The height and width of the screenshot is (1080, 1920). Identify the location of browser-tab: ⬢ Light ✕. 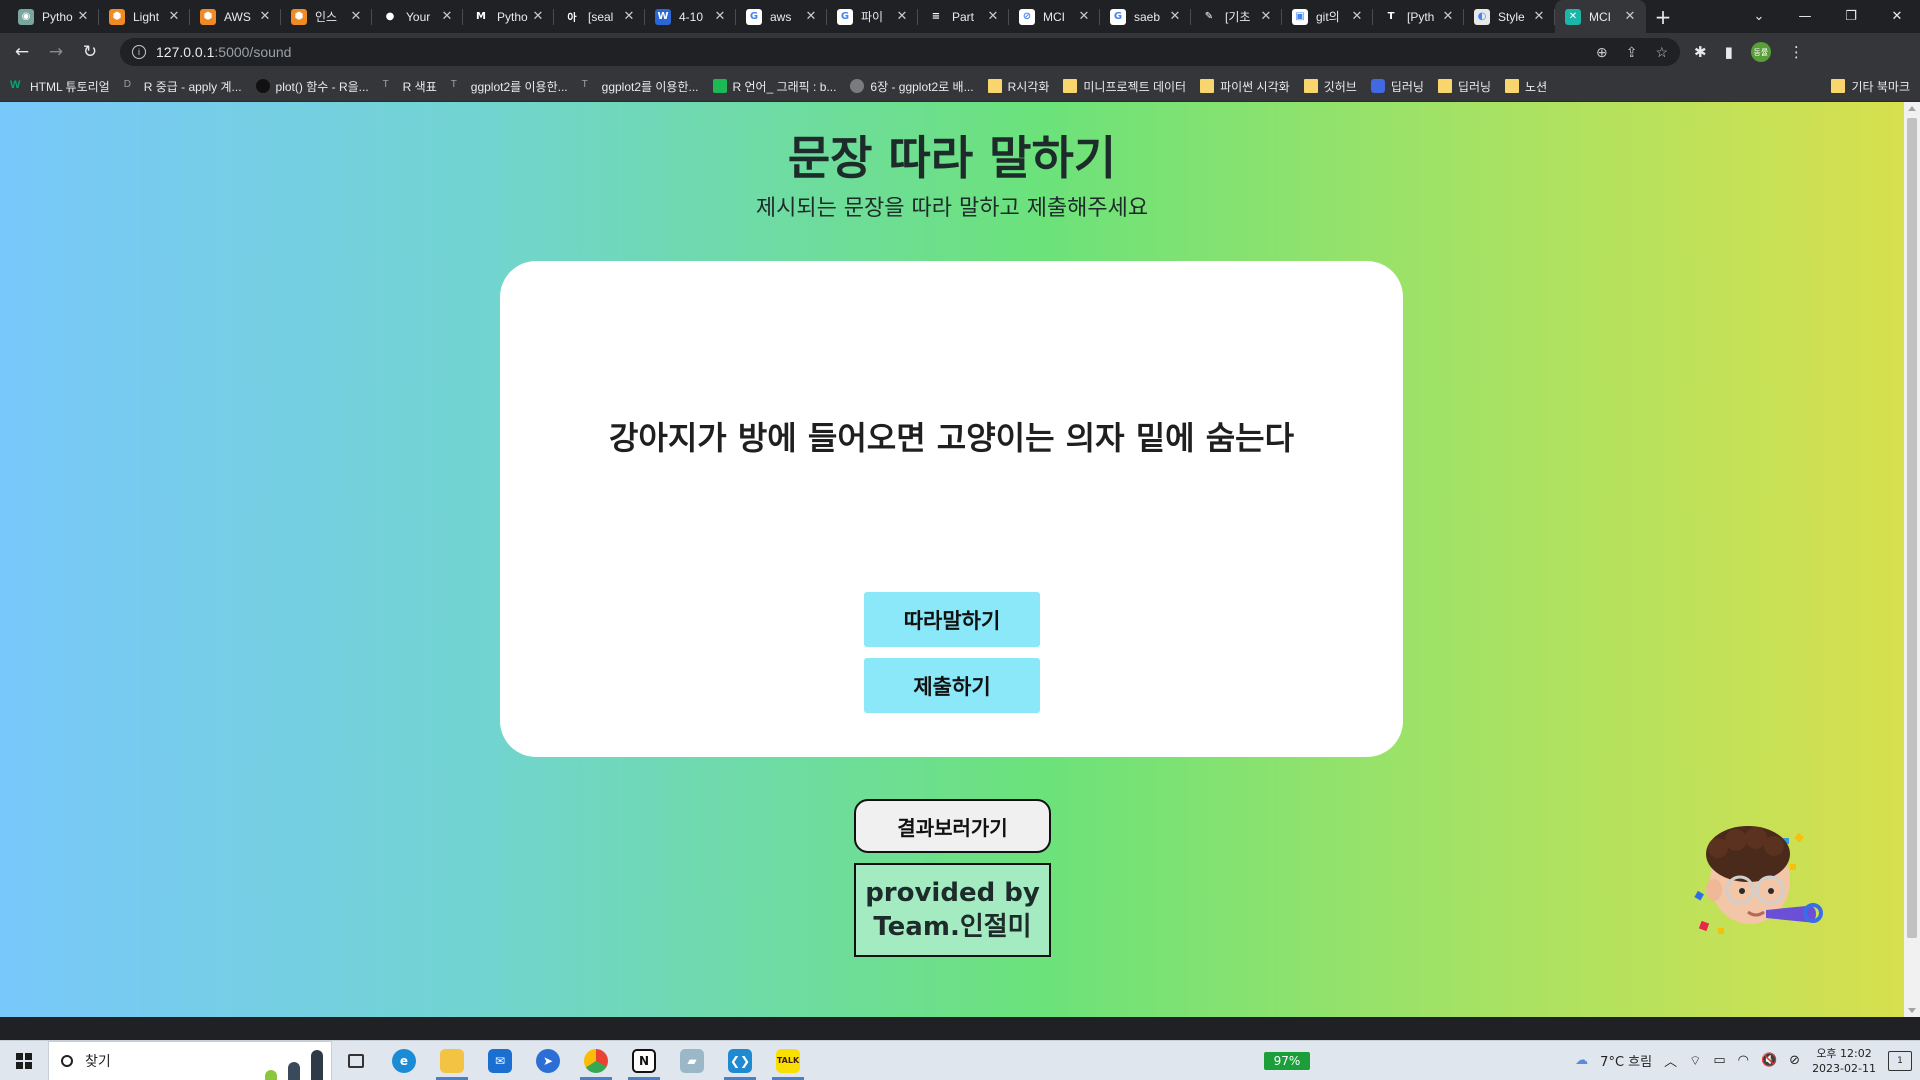
(144, 16).